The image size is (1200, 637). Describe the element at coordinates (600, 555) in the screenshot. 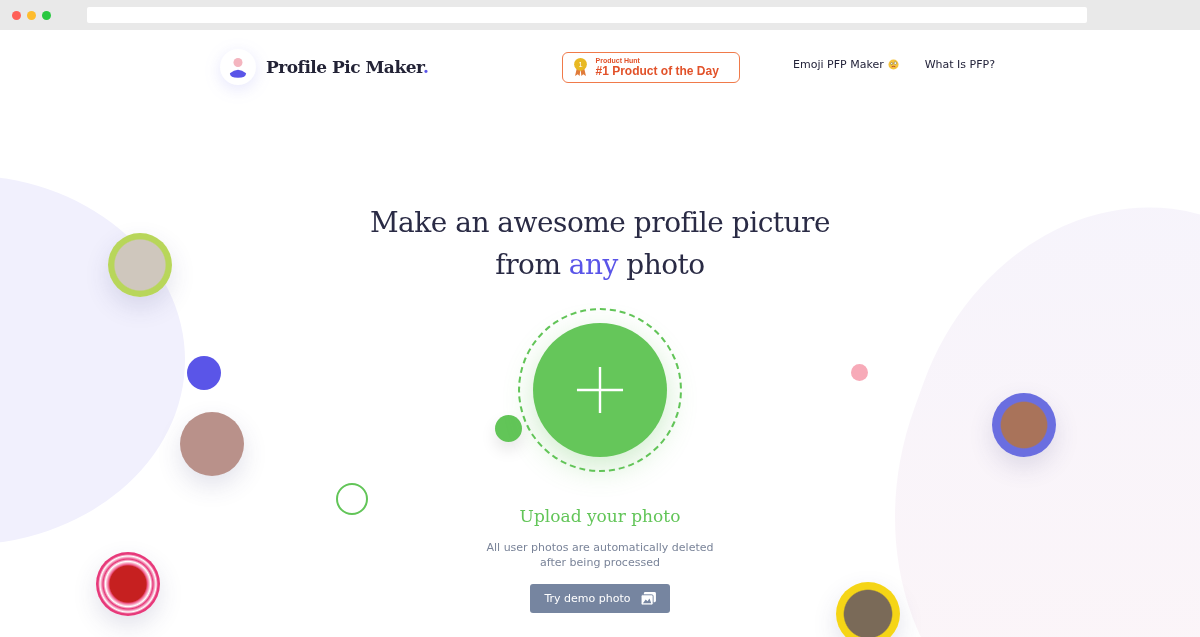

I see `privacy-note: All user photos are automatically deleted after being processed` at that location.